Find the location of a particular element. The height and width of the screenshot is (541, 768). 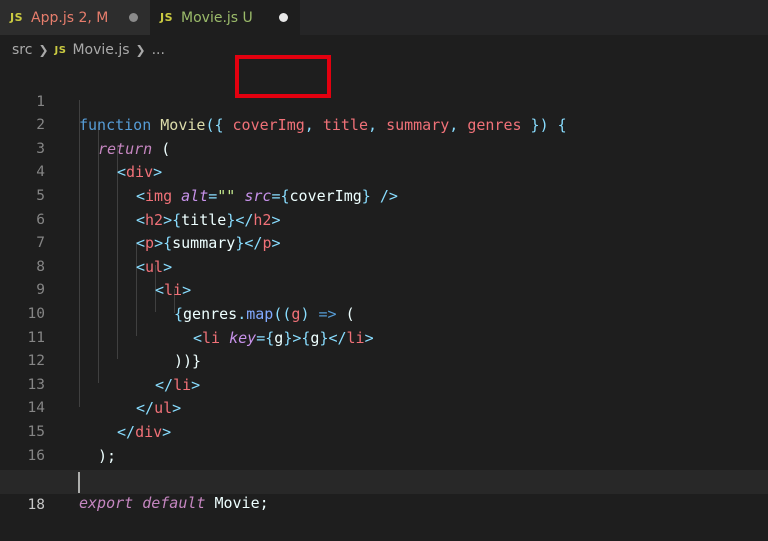

code-line: 10 <li key={g}>{g}</li> is located at coordinates (384, 313).